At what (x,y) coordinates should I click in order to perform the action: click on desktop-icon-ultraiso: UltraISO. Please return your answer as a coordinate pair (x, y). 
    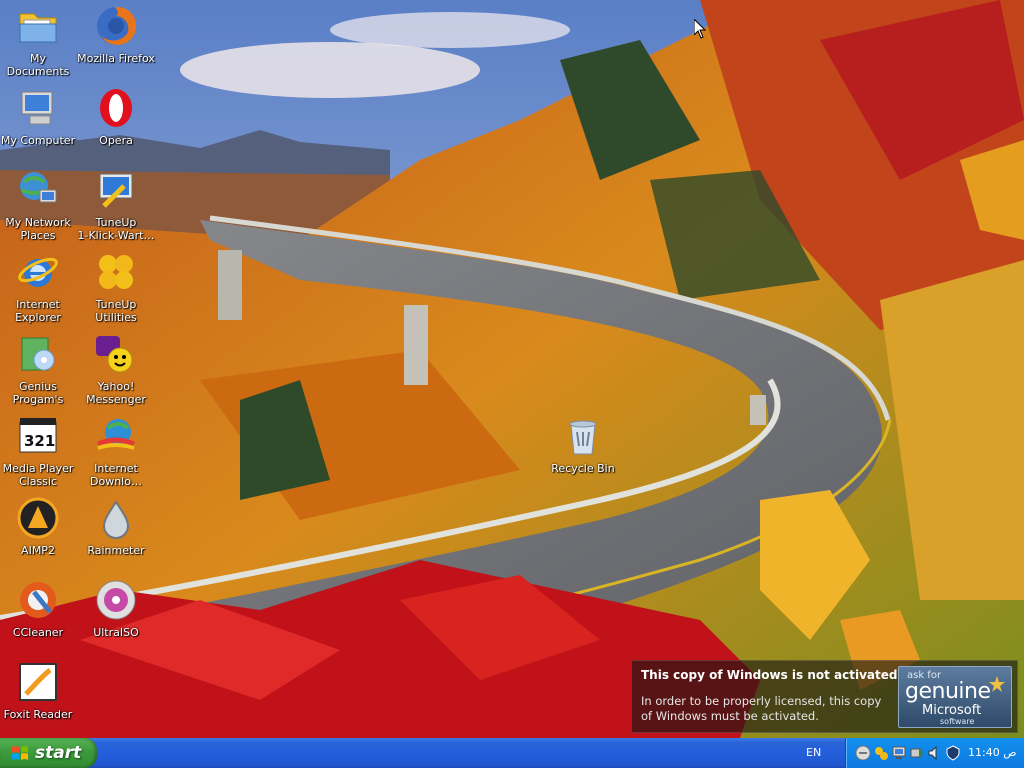
    Looking at the image, I should click on (116, 607).